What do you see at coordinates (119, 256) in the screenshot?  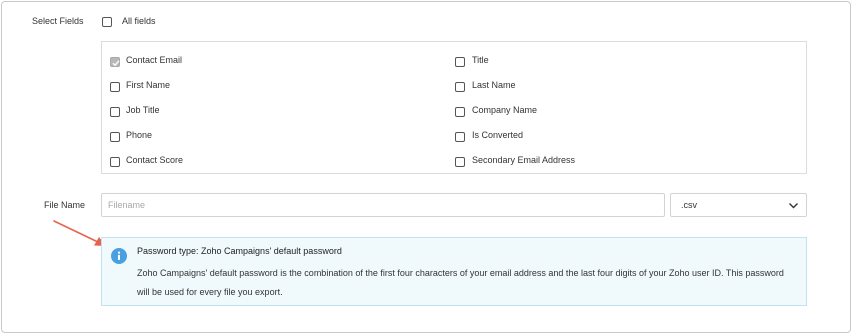 I see `info-icon` at bounding box center [119, 256].